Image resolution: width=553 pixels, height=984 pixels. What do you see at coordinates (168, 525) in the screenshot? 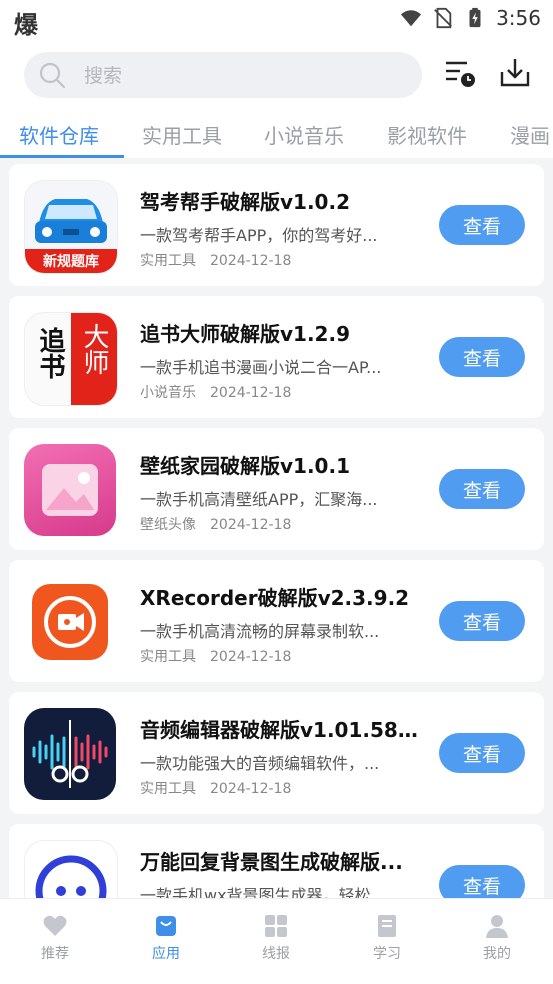
I see `app-category: 壁纸头像` at bounding box center [168, 525].